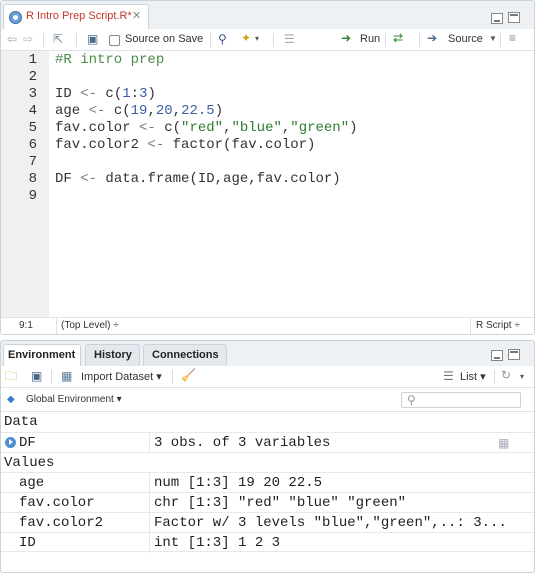 This screenshot has width=535, height=573. I want to click on code-line: fav.color2 <- factor(fav.color), so click(185, 145).